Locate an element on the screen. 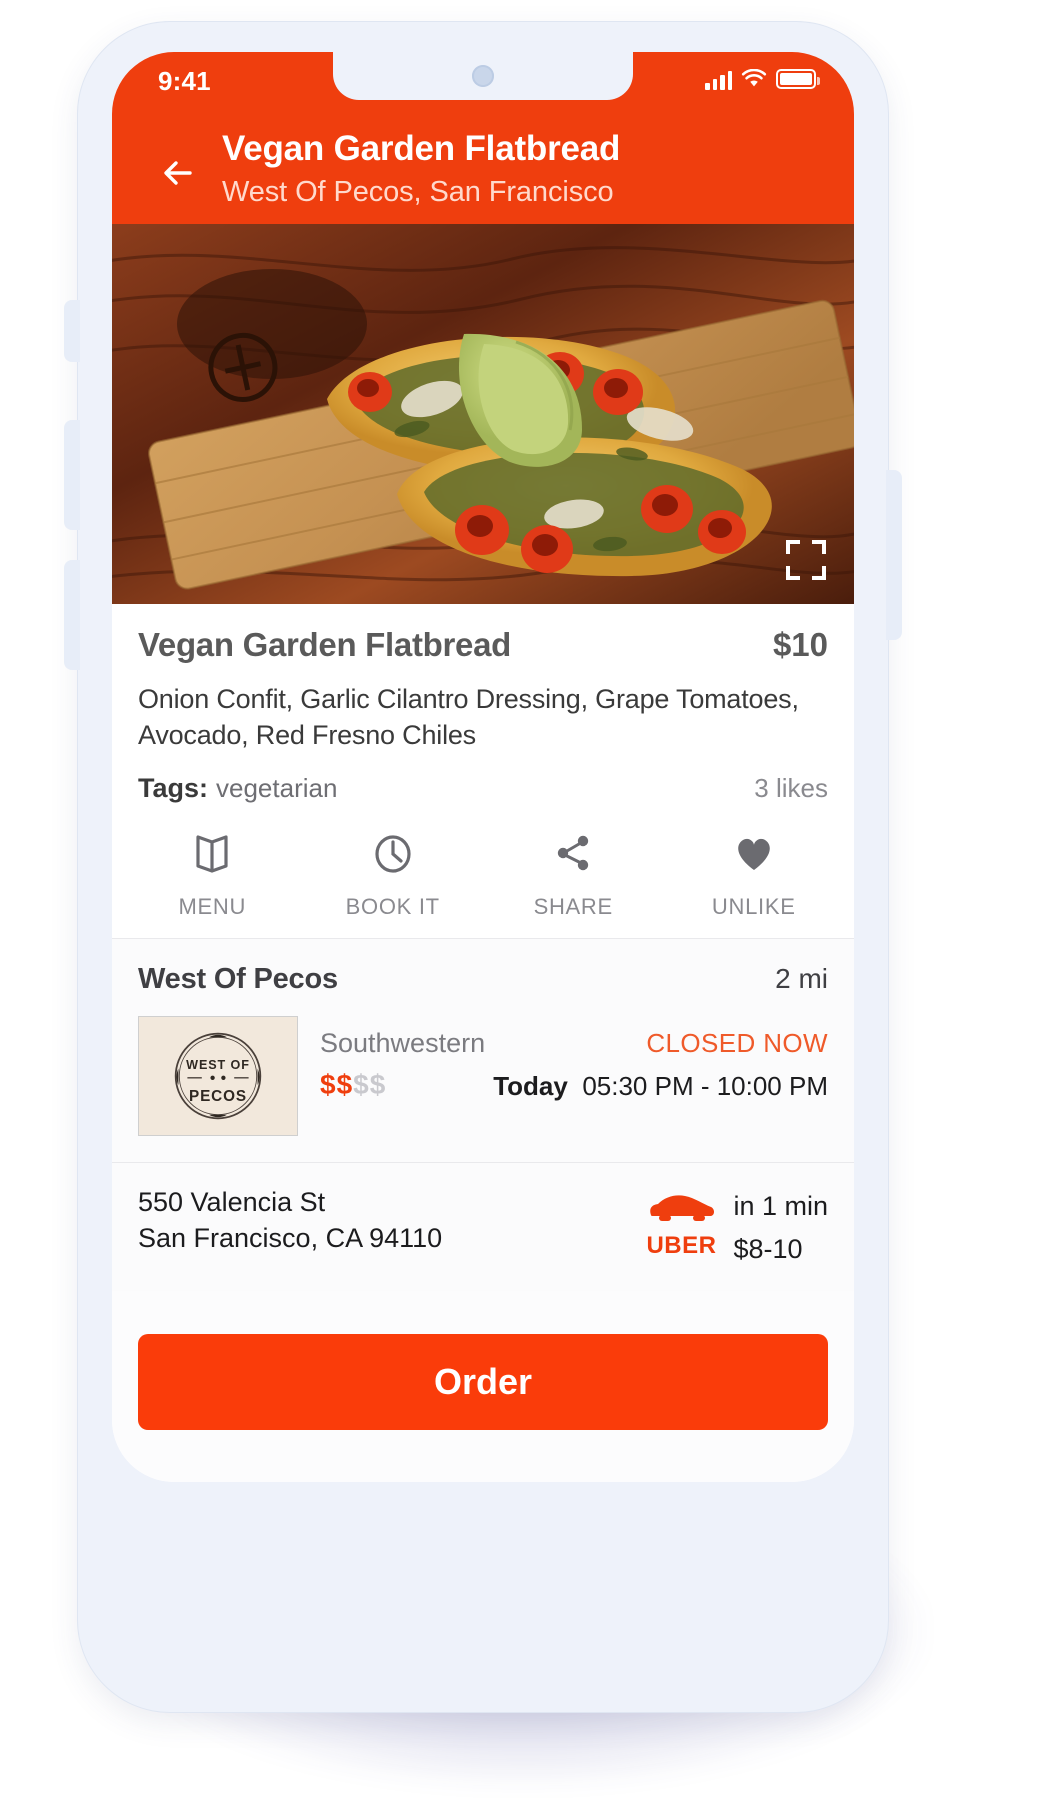 This screenshot has width=1043, height=1820. address-line-2: San Francisco, CA 94110 is located at coordinates (290, 1237).